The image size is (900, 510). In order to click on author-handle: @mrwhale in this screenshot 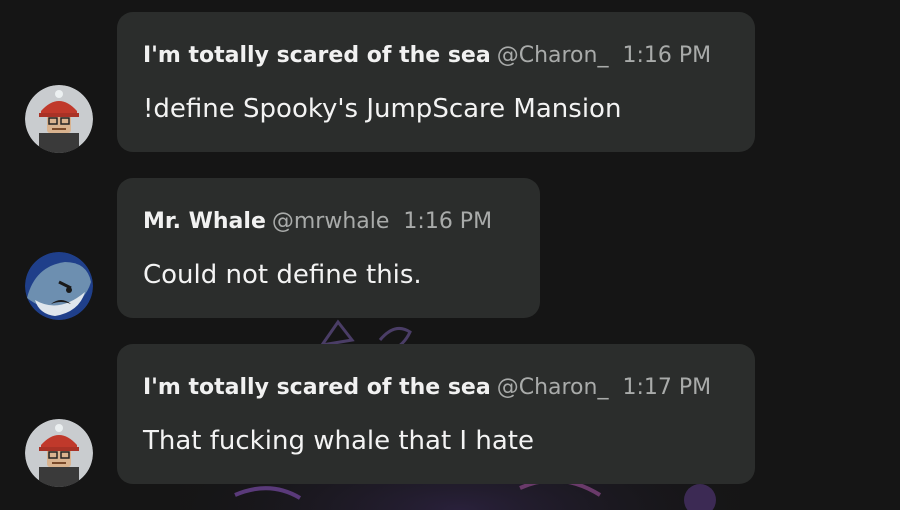, I will do `click(330, 221)`.